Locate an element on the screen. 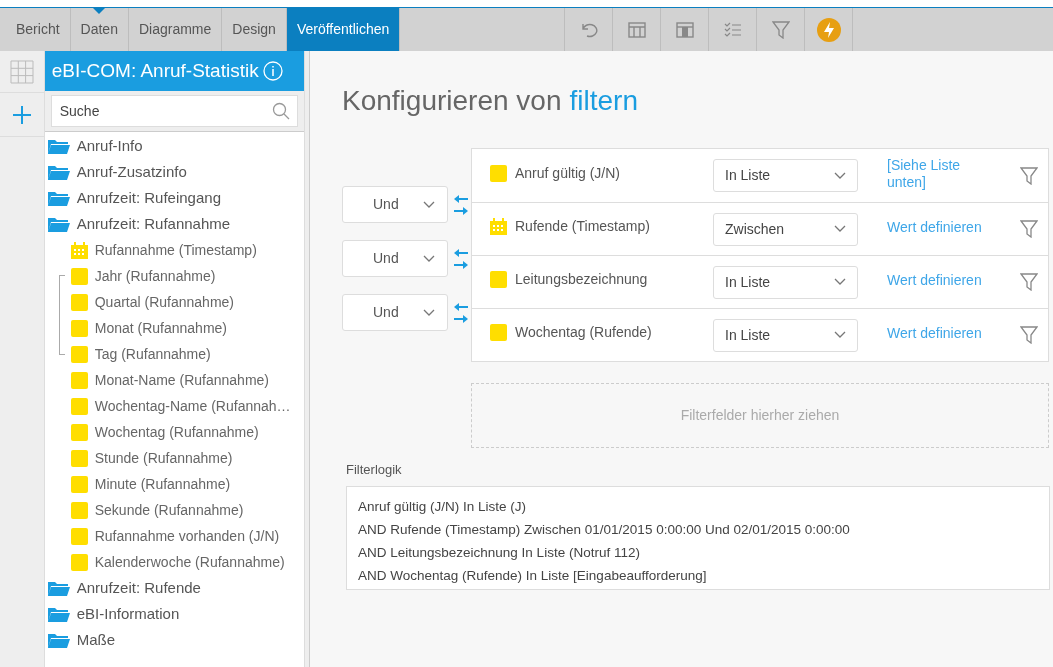  tree-item: Monat (Rufannahme) is located at coordinates (160, 328).